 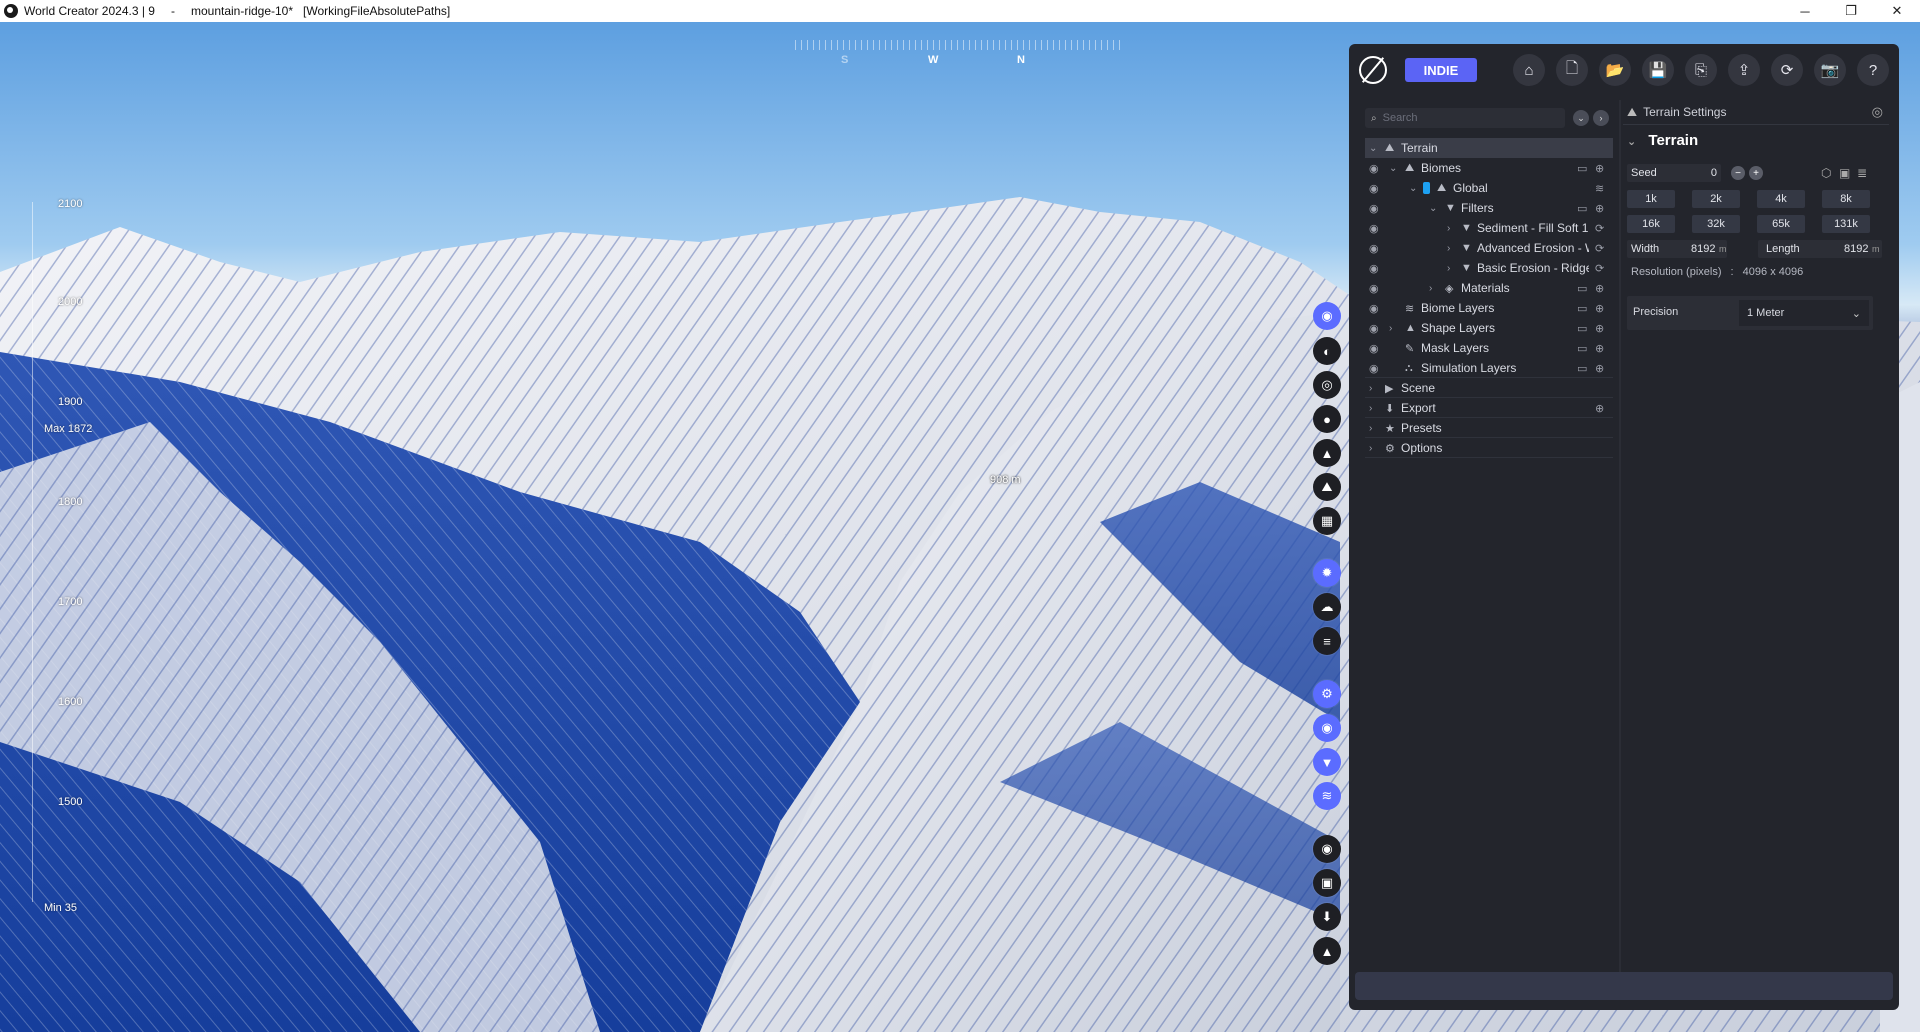 I want to click on save-as-button: ⎘, so click(x=1701, y=70).